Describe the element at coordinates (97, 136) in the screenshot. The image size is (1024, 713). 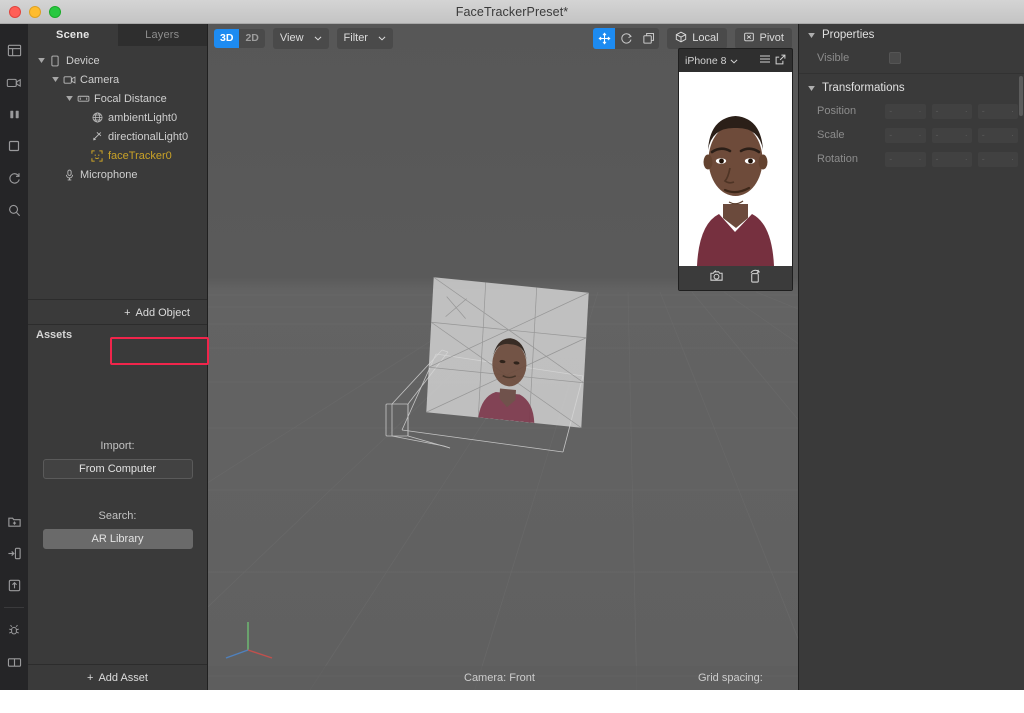
I see `directional-light-icon` at that location.